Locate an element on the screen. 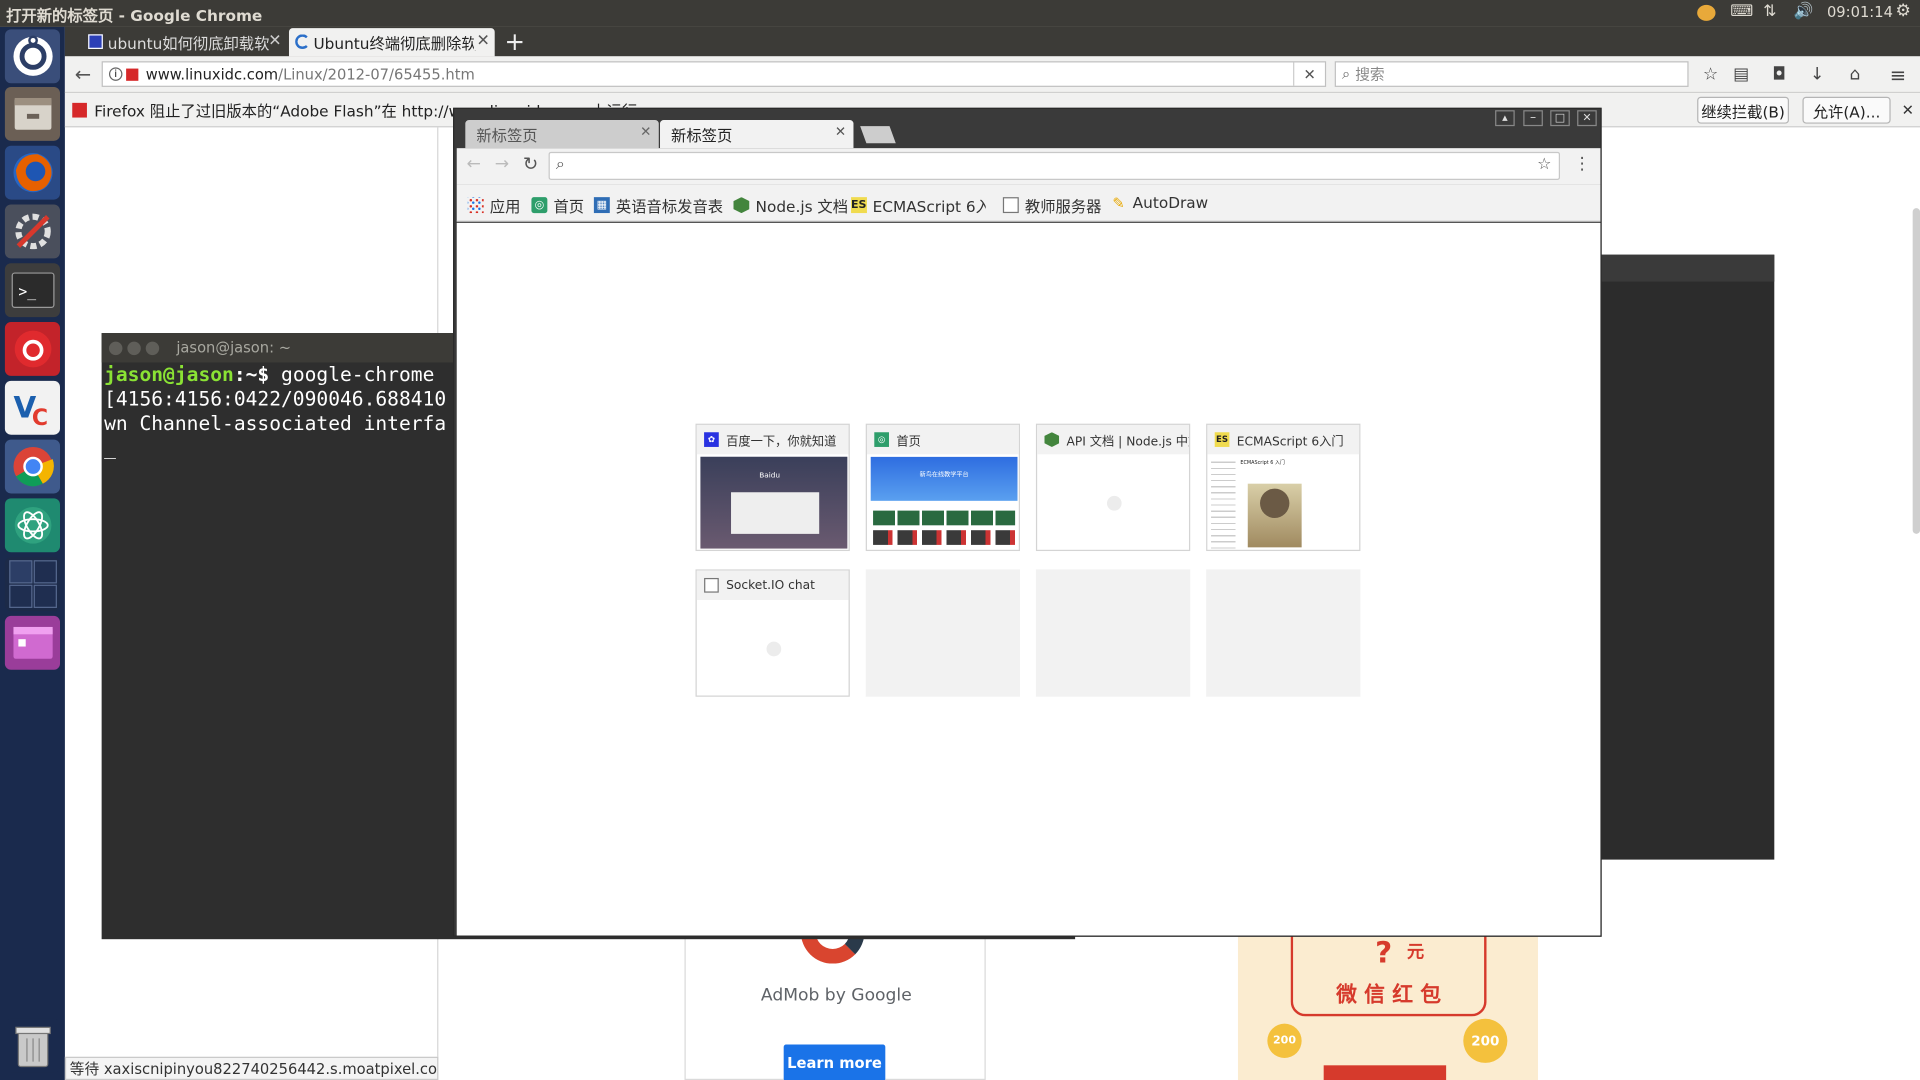  baidu-logo-text: Baidu is located at coordinates (770, 476).